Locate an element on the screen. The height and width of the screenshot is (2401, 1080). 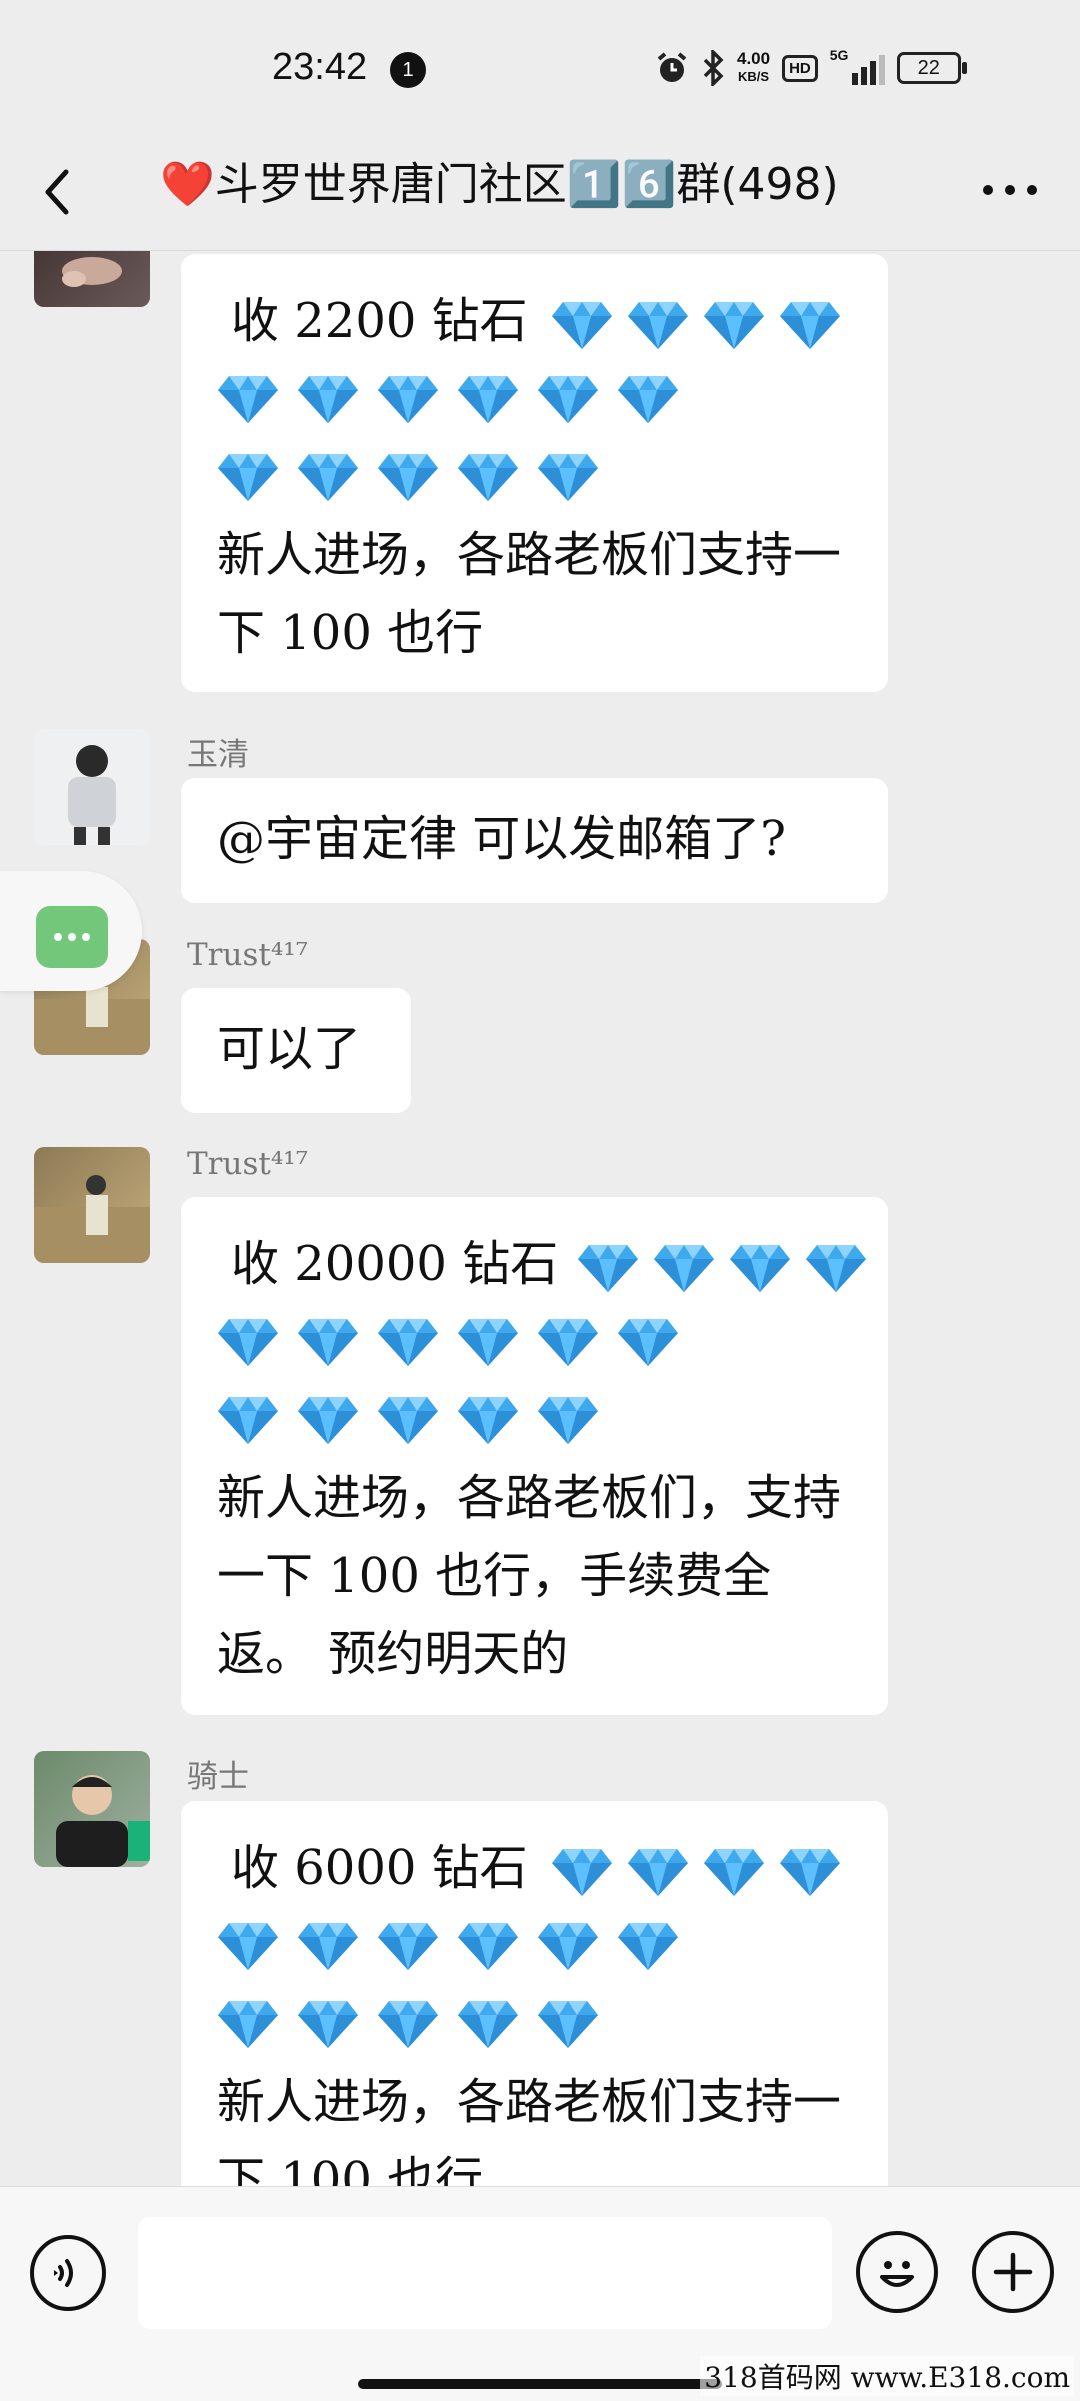
message-text: 收 6000 钻石 is located at coordinates (534, 1868).